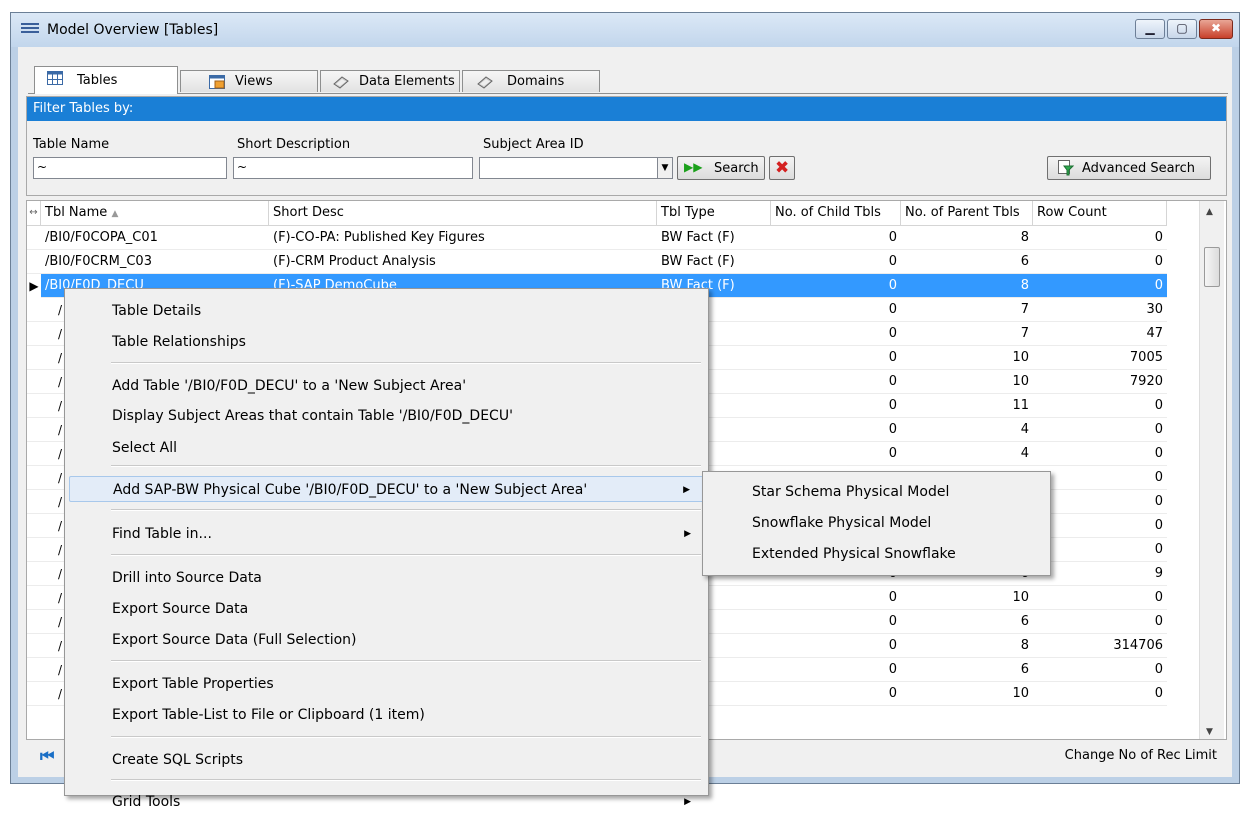 The image size is (1251, 815). What do you see at coordinates (133, 30) in the screenshot?
I see `window-title: Model Overview [Tables]` at bounding box center [133, 30].